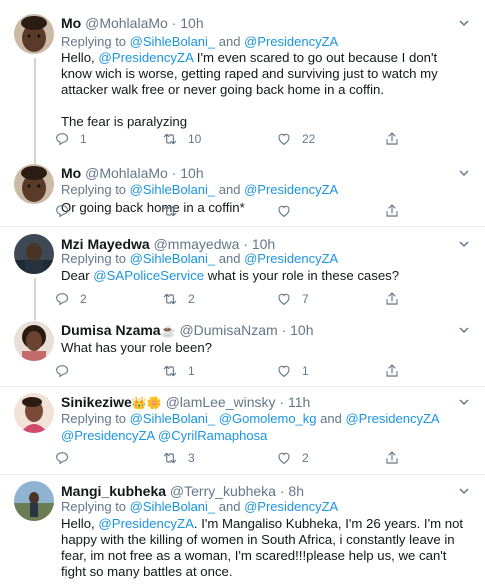  What do you see at coordinates (105, 244) in the screenshot?
I see `display-name: Mzi Mayedwa` at bounding box center [105, 244].